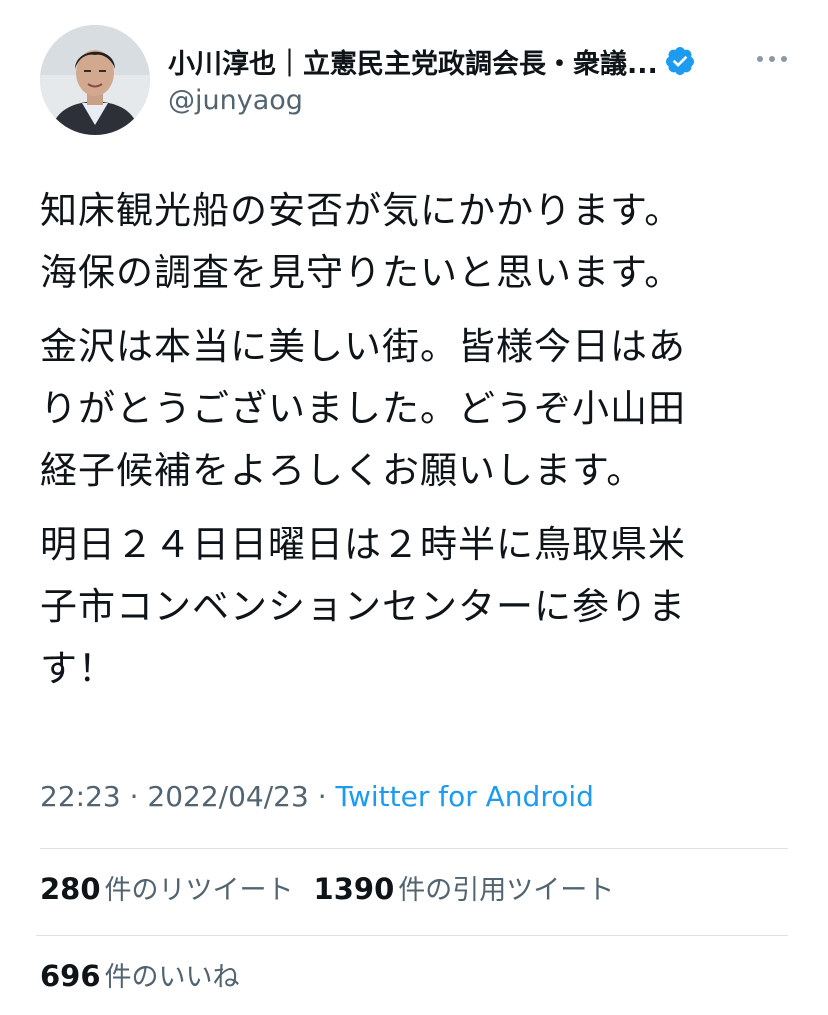 The height and width of the screenshot is (1015, 828). I want to click on author-block: 小川淳也｜立憲民主党政調会長・衆議... @junyaog, so click(448, 77).